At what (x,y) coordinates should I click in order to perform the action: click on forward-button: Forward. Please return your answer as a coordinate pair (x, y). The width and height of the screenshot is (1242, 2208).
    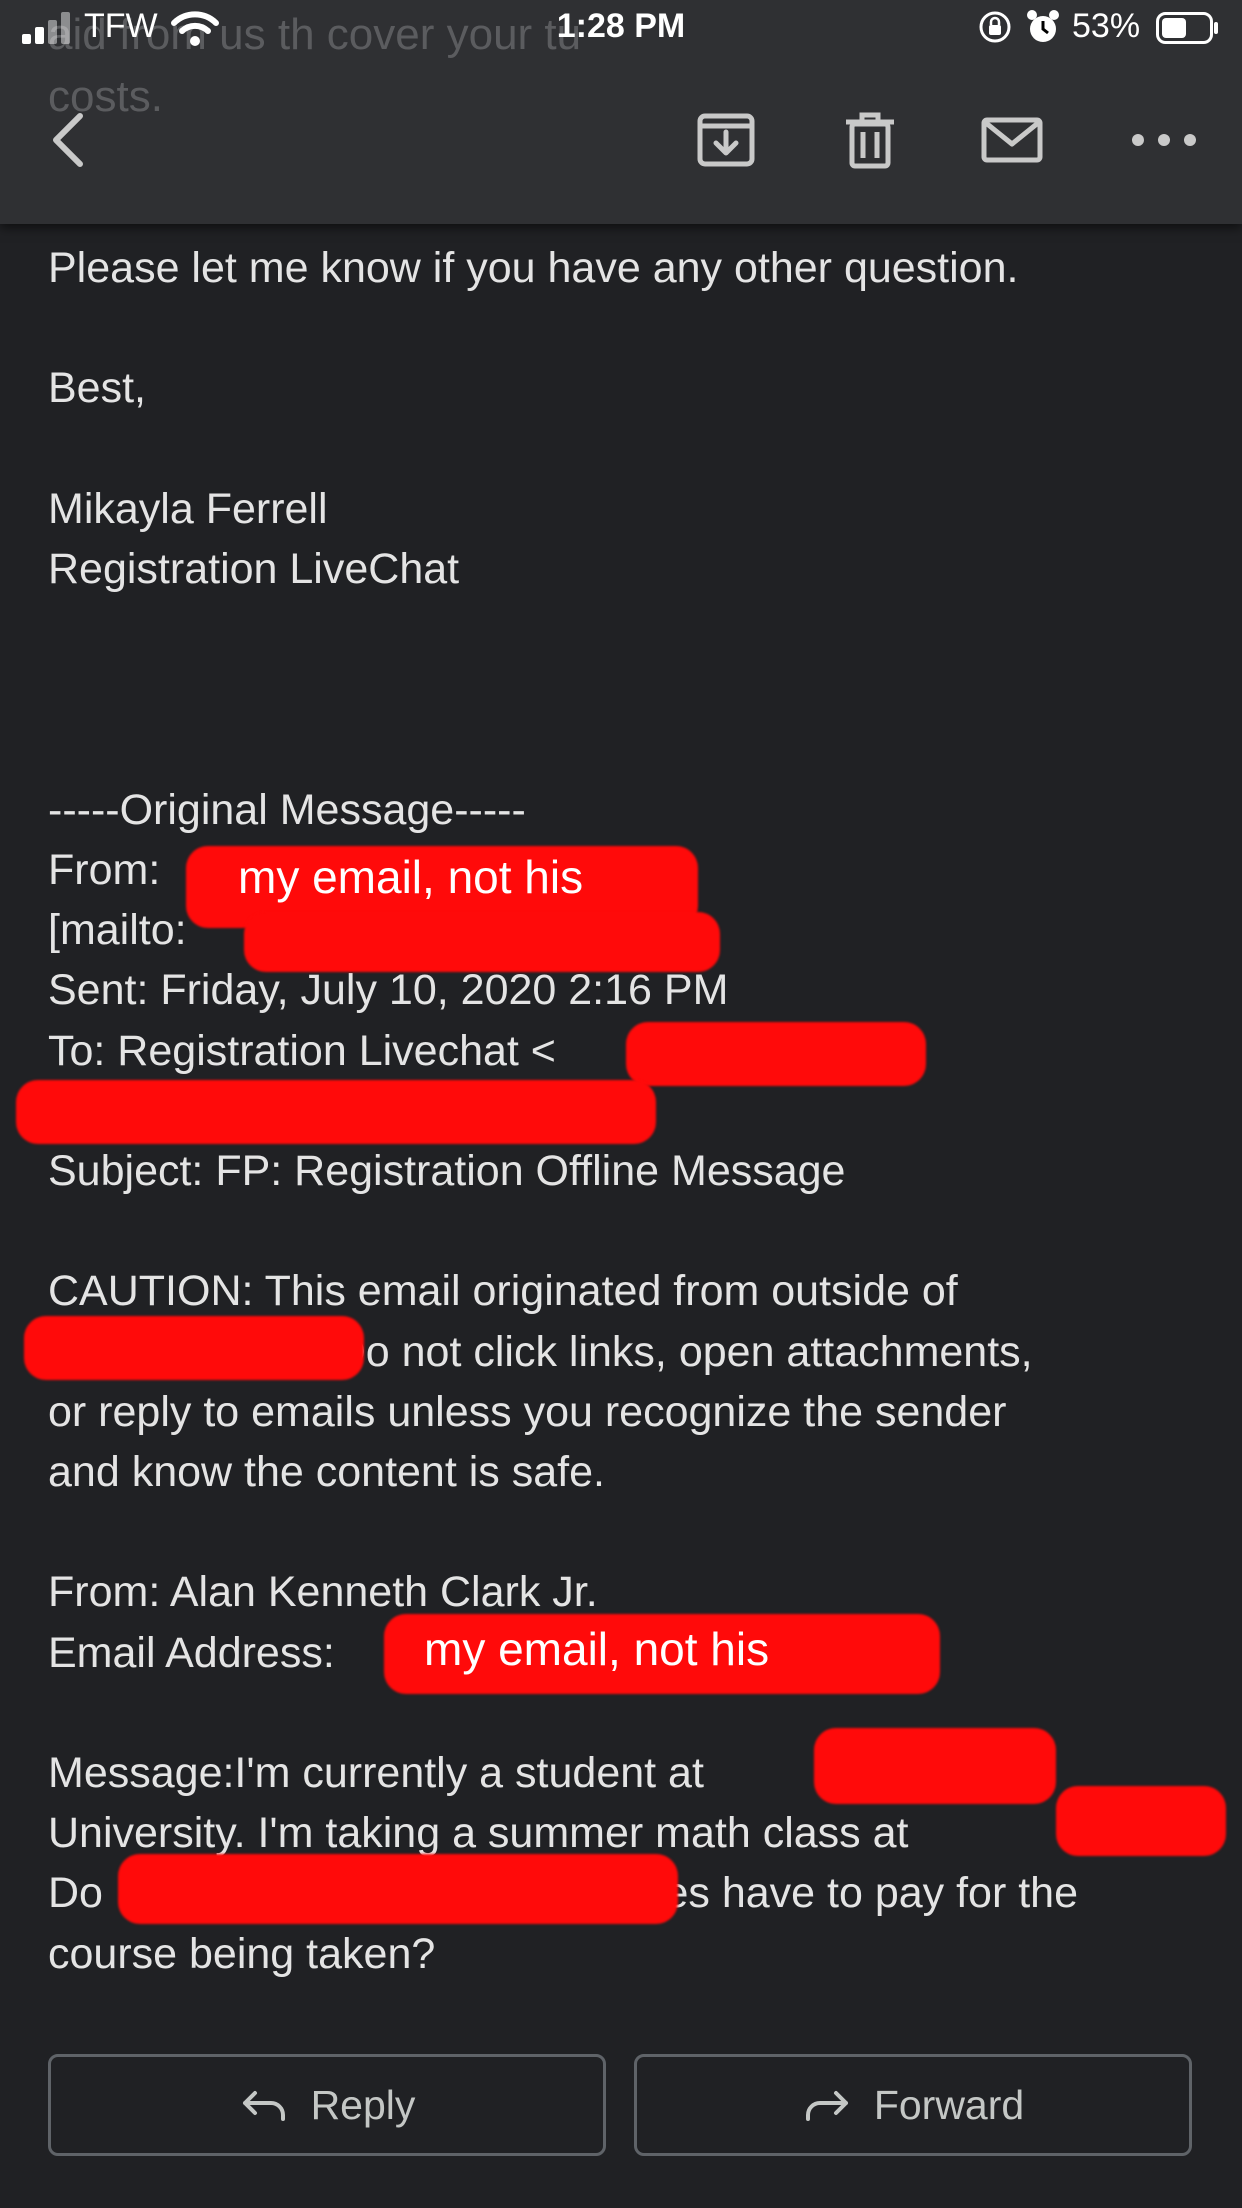
    Looking at the image, I should click on (913, 2105).